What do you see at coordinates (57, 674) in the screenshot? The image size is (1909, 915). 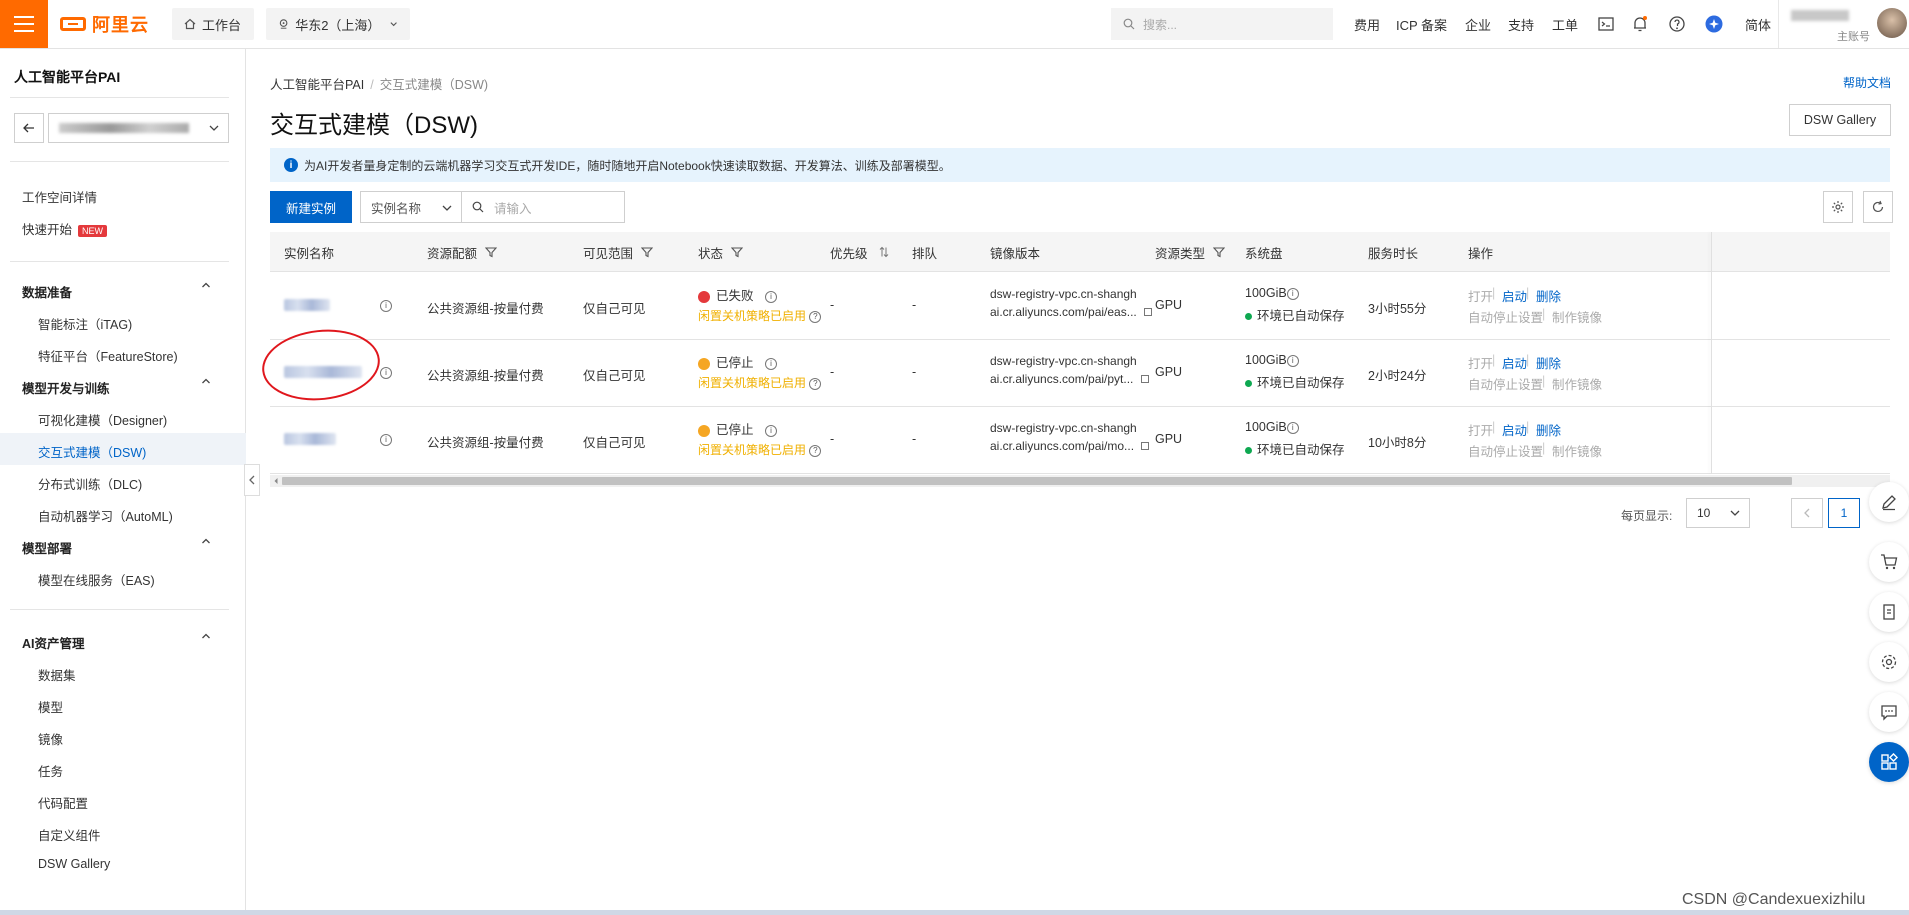 I see `sidebar-item-datasets: 数据集` at bounding box center [57, 674].